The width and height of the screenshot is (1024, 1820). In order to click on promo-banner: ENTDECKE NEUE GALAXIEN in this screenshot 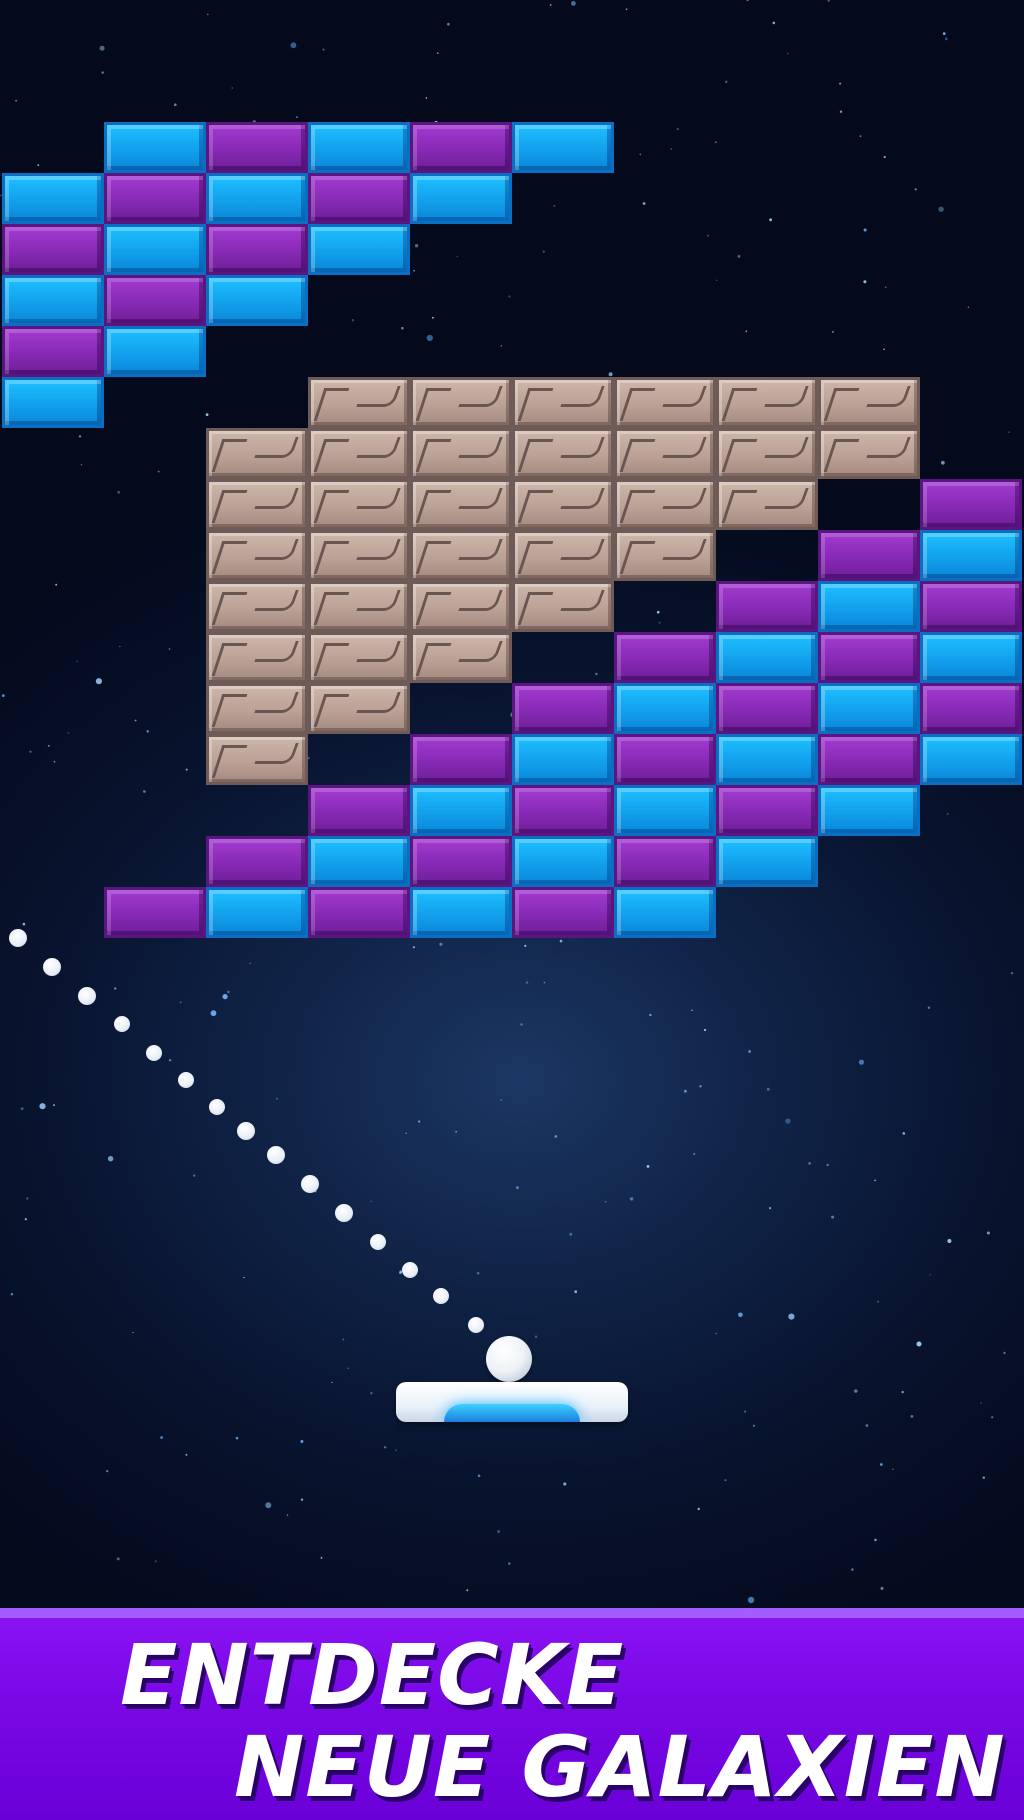, I will do `click(512, 1714)`.